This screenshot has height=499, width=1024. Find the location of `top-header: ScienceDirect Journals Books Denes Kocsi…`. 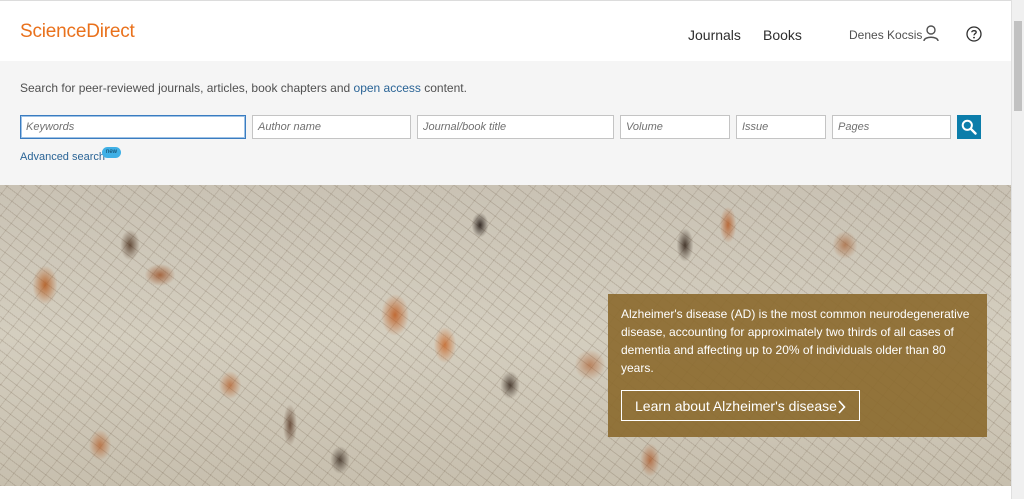

top-header: ScienceDirect Journals Books Denes Kocsi… is located at coordinates (505, 30).